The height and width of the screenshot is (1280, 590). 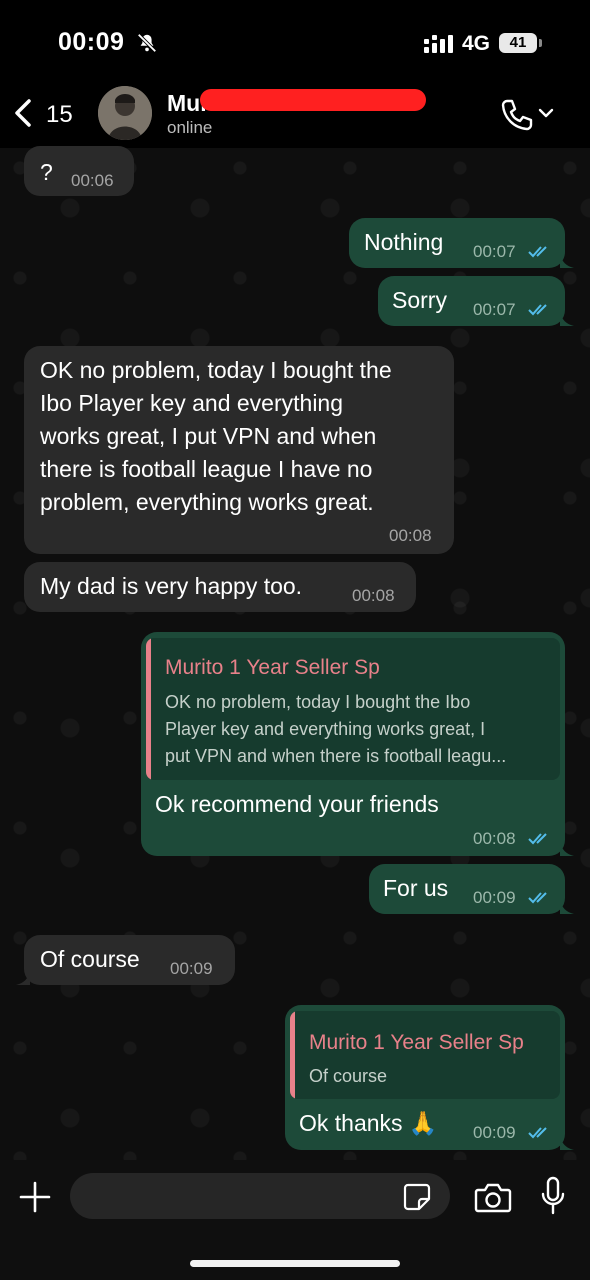 What do you see at coordinates (297, 804) in the screenshot?
I see `message-text: Ok recommend your friends` at bounding box center [297, 804].